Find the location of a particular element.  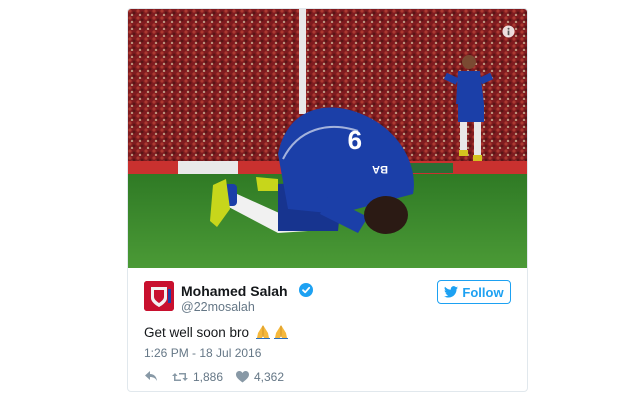

retweet-button: 1,886 is located at coordinates (197, 377).